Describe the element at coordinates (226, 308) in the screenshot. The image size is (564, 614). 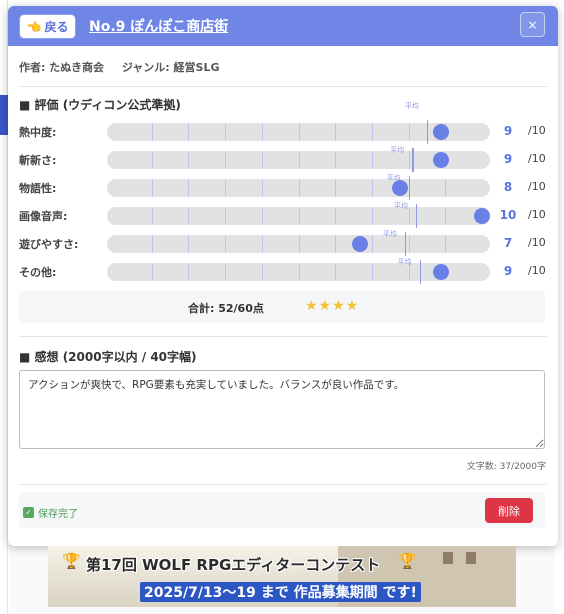
I see `total-score-text: 合計: 52/60点` at that location.